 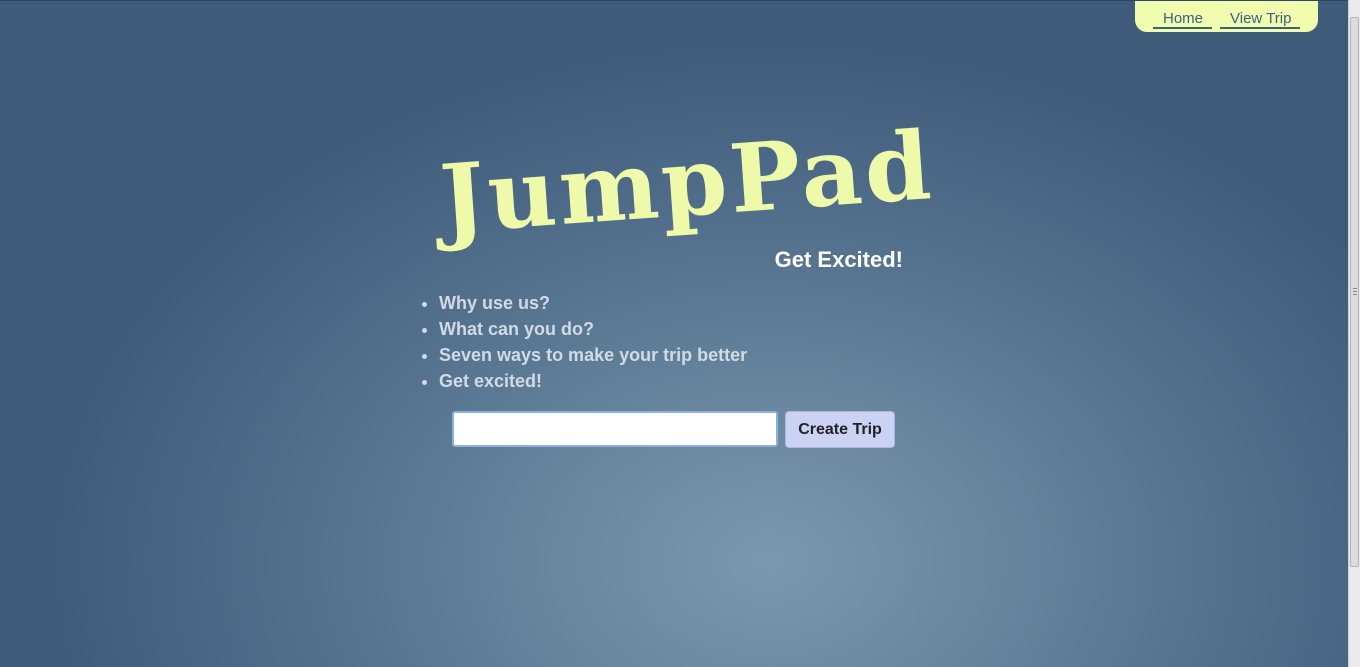 What do you see at coordinates (615, 429) in the screenshot?
I see `trip-name-input` at bounding box center [615, 429].